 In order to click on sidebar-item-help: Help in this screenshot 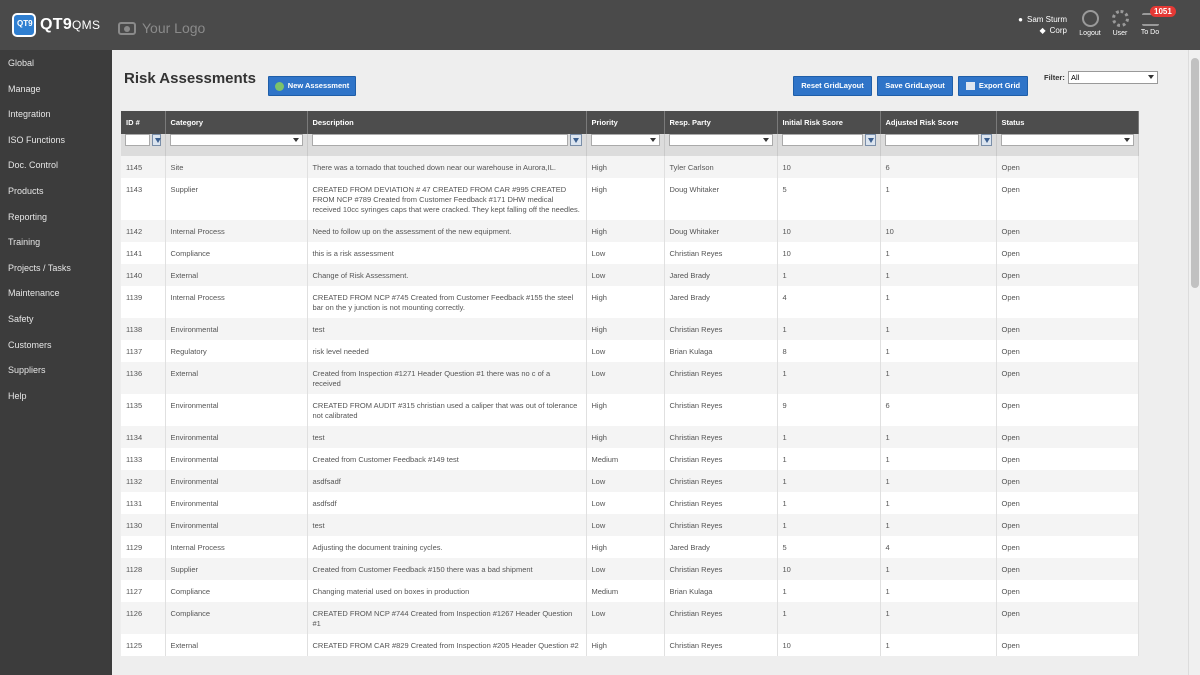, I will do `click(56, 397)`.